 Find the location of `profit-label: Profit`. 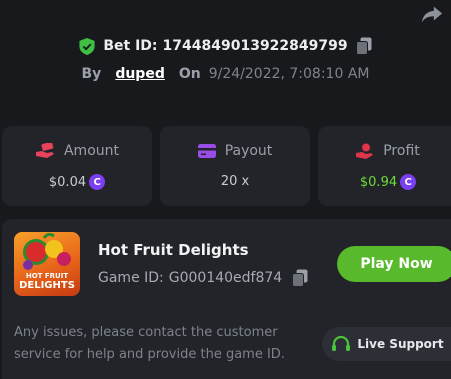

profit-label: Profit is located at coordinates (401, 151).